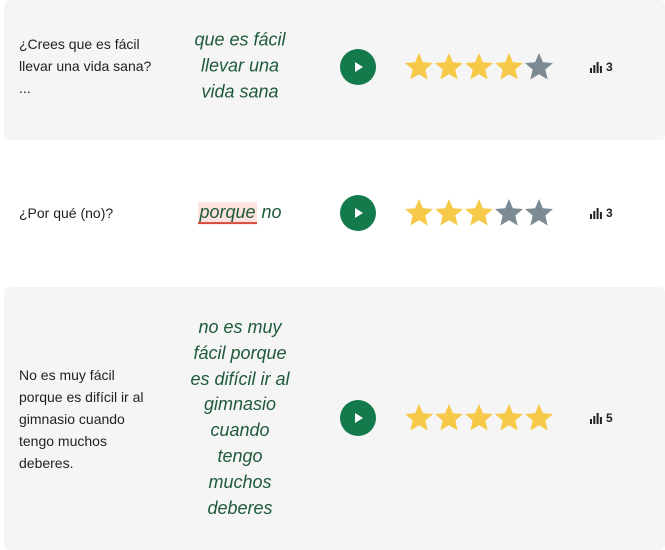  I want to click on answer-word: no, so click(271, 212).